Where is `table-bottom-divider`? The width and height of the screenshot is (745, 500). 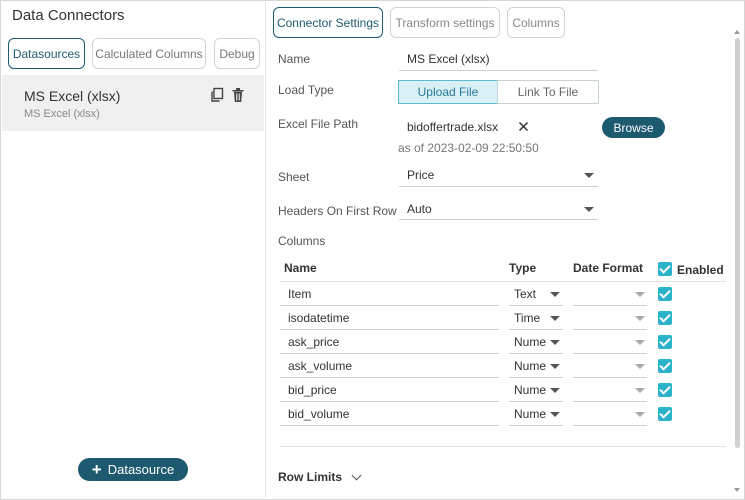
table-bottom-divider is located at coordinates (503, 446).